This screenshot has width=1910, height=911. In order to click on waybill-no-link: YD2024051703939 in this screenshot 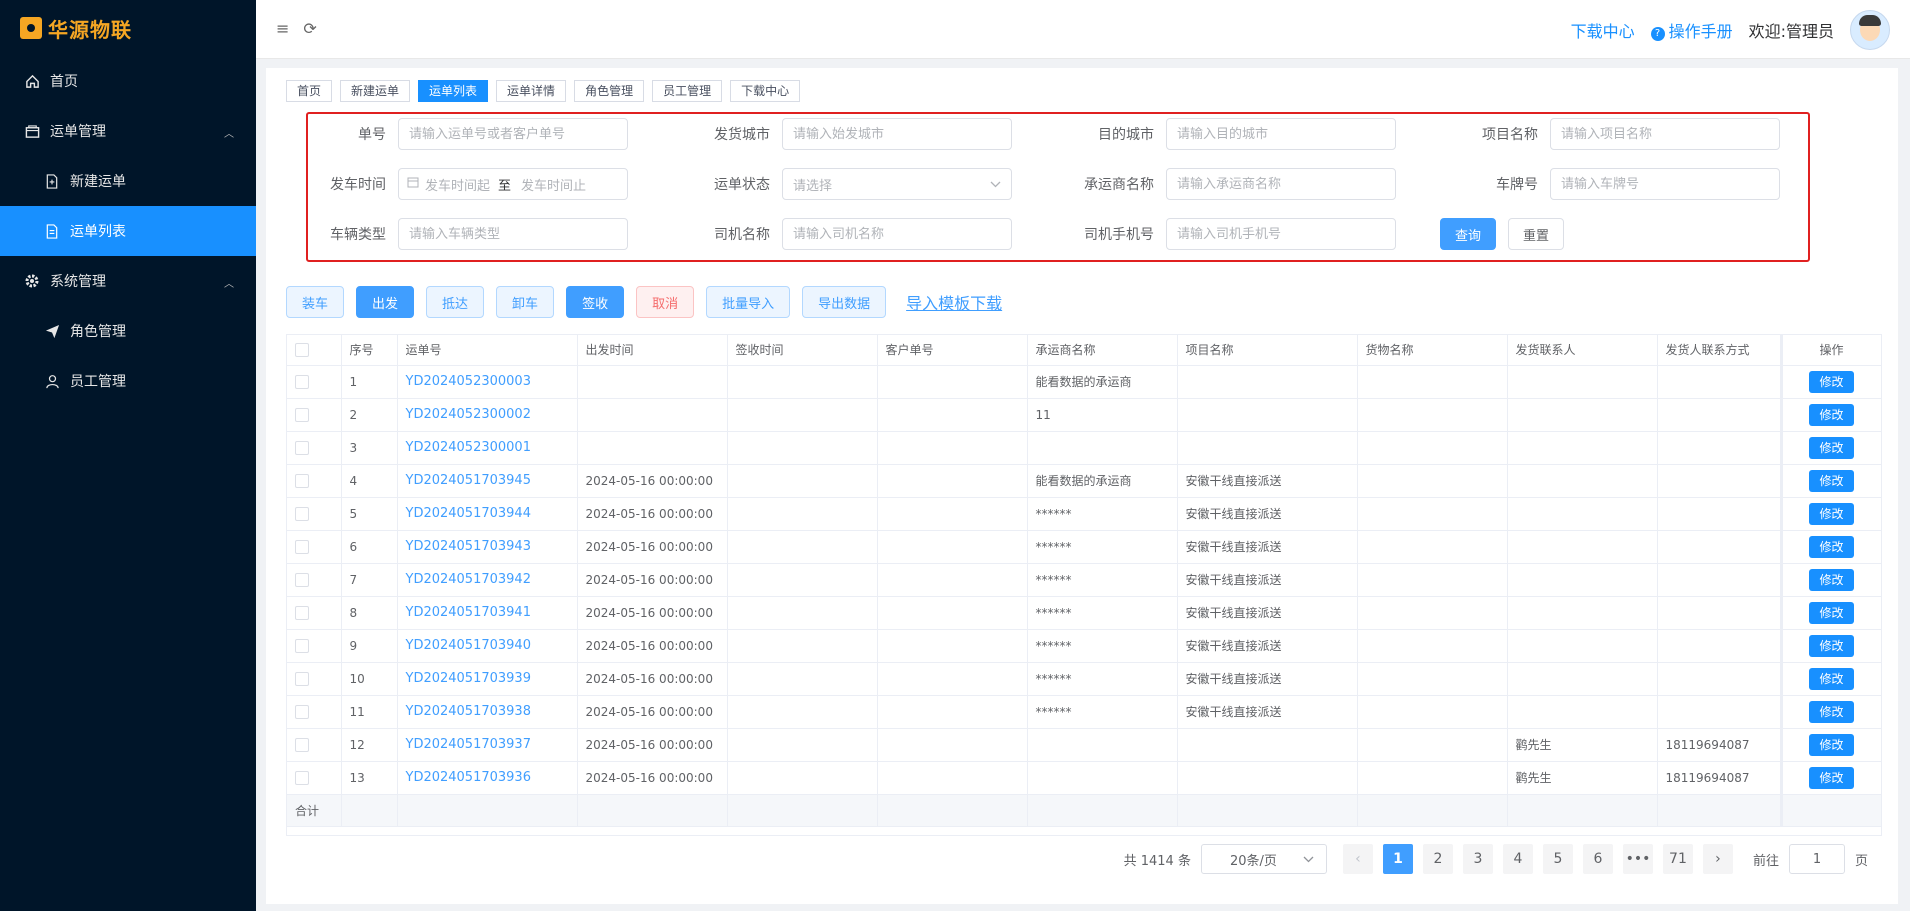, I will do `click(487, 679)`.